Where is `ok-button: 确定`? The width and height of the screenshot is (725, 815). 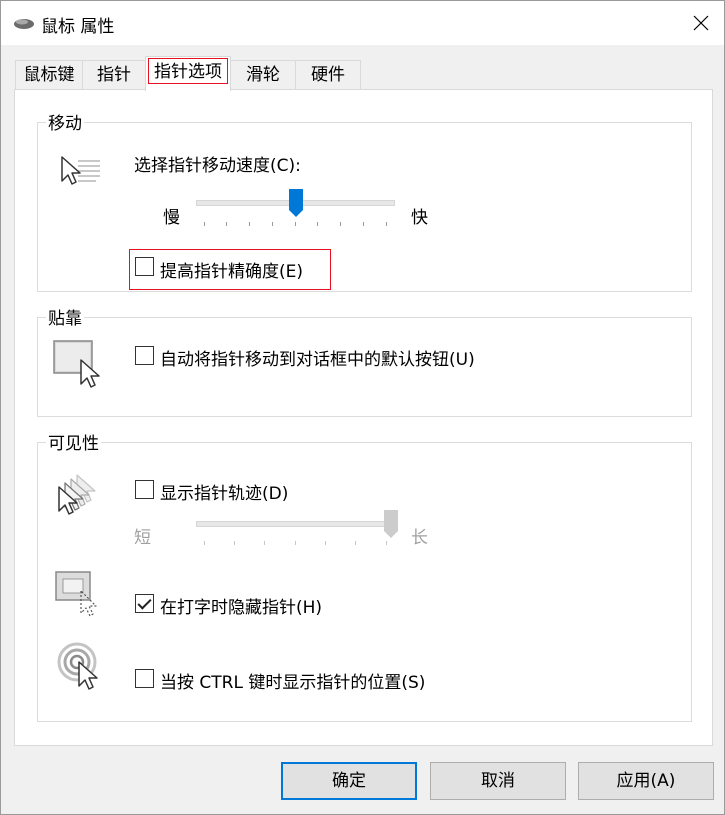
ok-button: 确定 is located at coordinates (349, 781).